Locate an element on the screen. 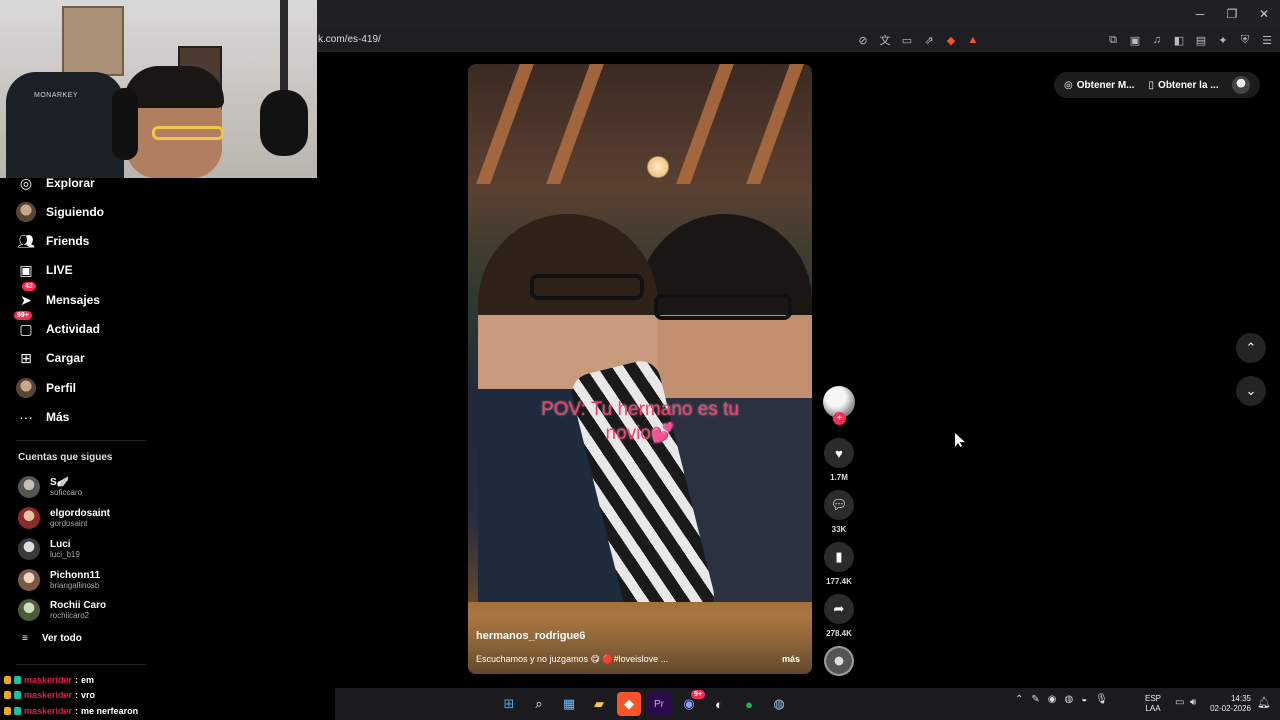 The image size is (1280, 720). like-count: 1.7M is located at coordinates (839, 477).